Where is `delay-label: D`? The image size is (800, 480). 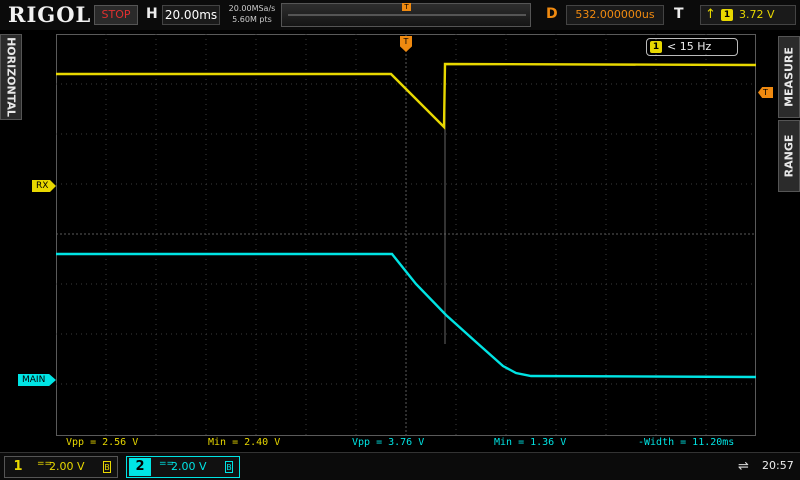 delay-label: D is located at coordinates (552, 14).